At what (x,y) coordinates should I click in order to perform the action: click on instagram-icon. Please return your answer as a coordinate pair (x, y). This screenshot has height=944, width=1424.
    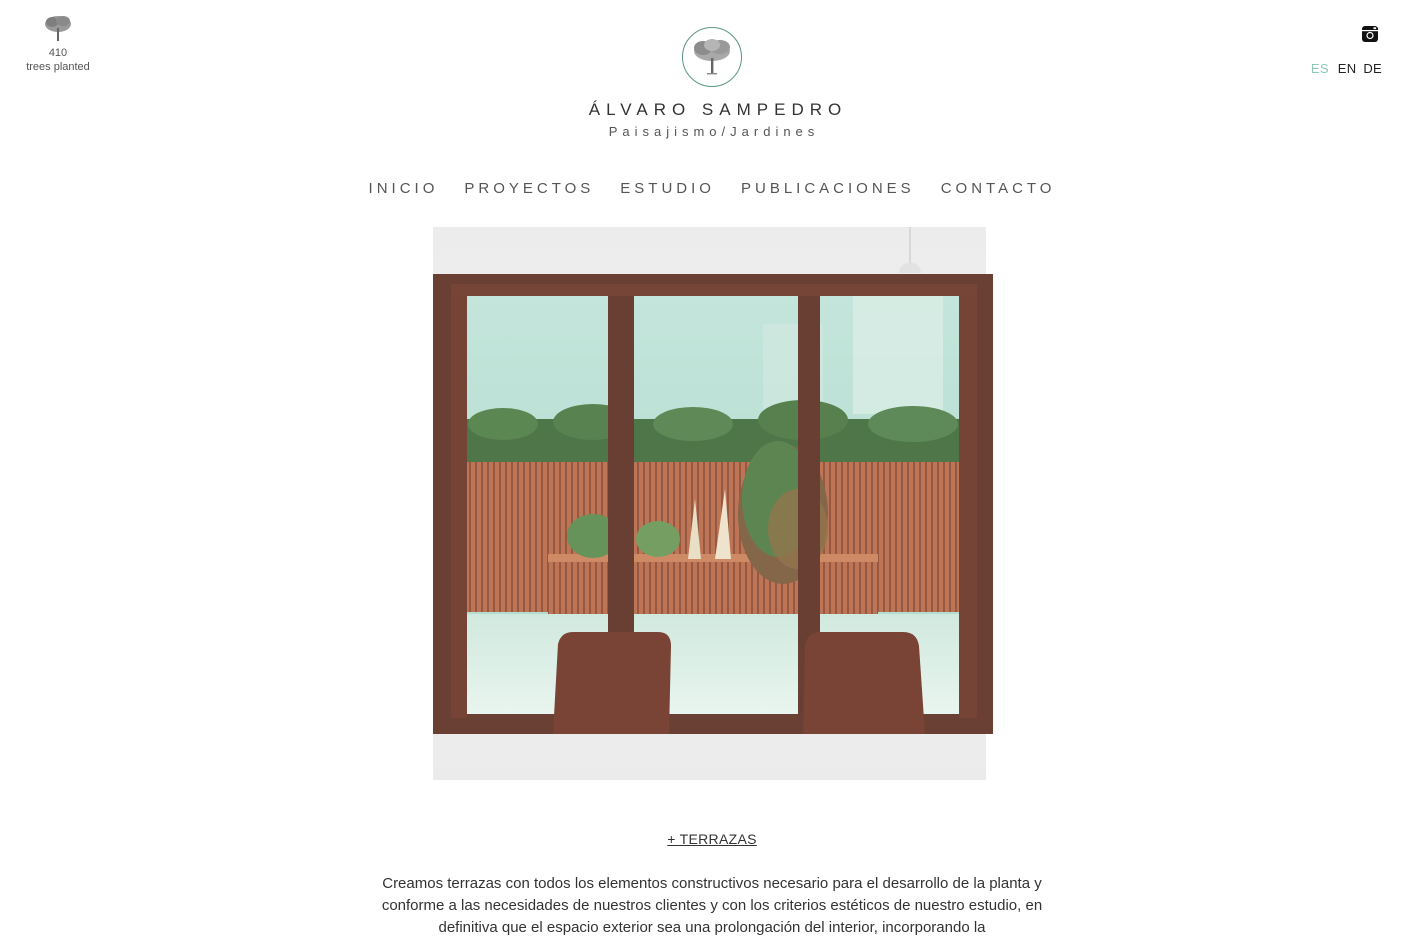
    Looking at the image, I should click on (1370, 34).